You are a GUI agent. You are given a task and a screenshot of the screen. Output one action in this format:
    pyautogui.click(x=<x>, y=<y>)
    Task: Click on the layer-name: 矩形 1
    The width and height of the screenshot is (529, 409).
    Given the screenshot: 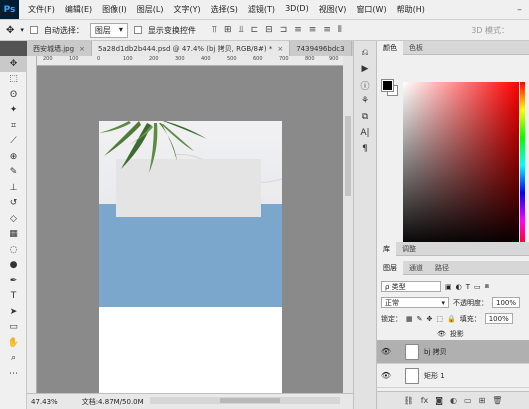 What is the action you would take?
    pyautogui.click(x=434, y=376)
    